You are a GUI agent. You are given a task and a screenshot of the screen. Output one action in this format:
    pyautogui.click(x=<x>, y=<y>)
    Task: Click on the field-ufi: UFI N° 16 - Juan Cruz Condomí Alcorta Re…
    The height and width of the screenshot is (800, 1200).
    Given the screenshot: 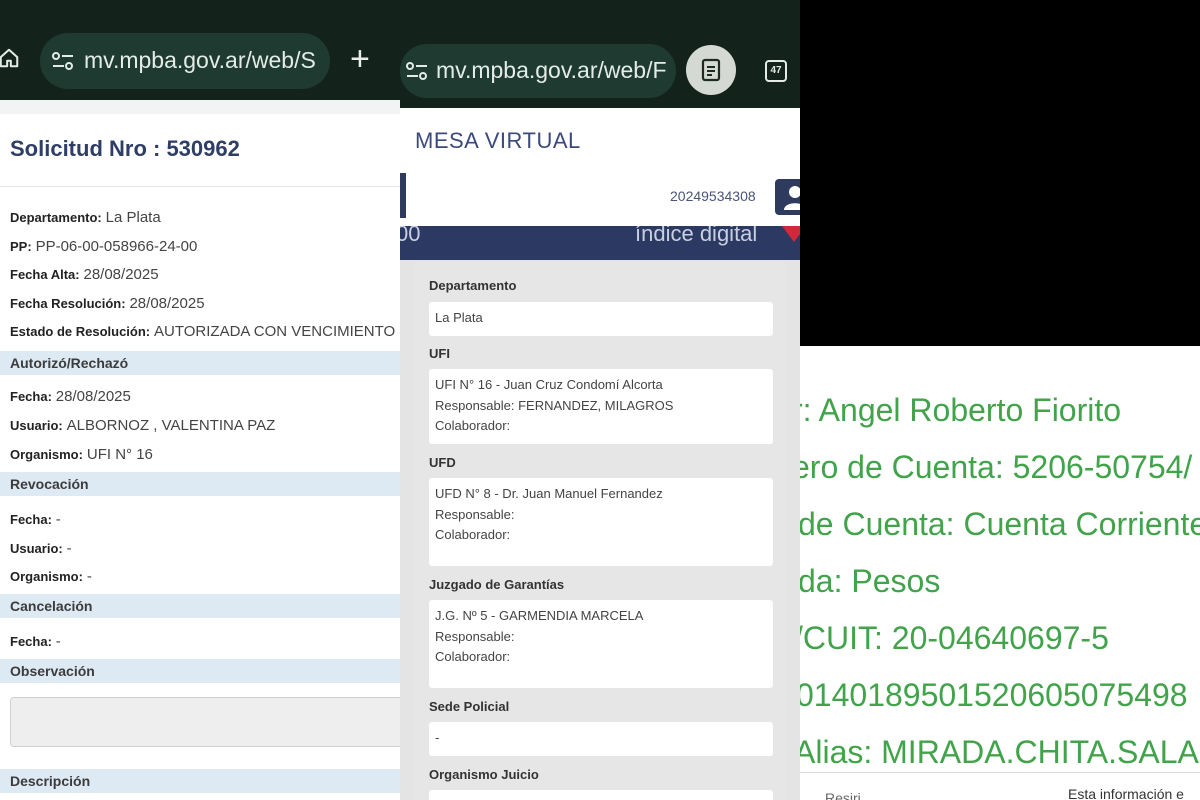 What is the action you would take?
    pyautogui.click(x=601, y=406)
    